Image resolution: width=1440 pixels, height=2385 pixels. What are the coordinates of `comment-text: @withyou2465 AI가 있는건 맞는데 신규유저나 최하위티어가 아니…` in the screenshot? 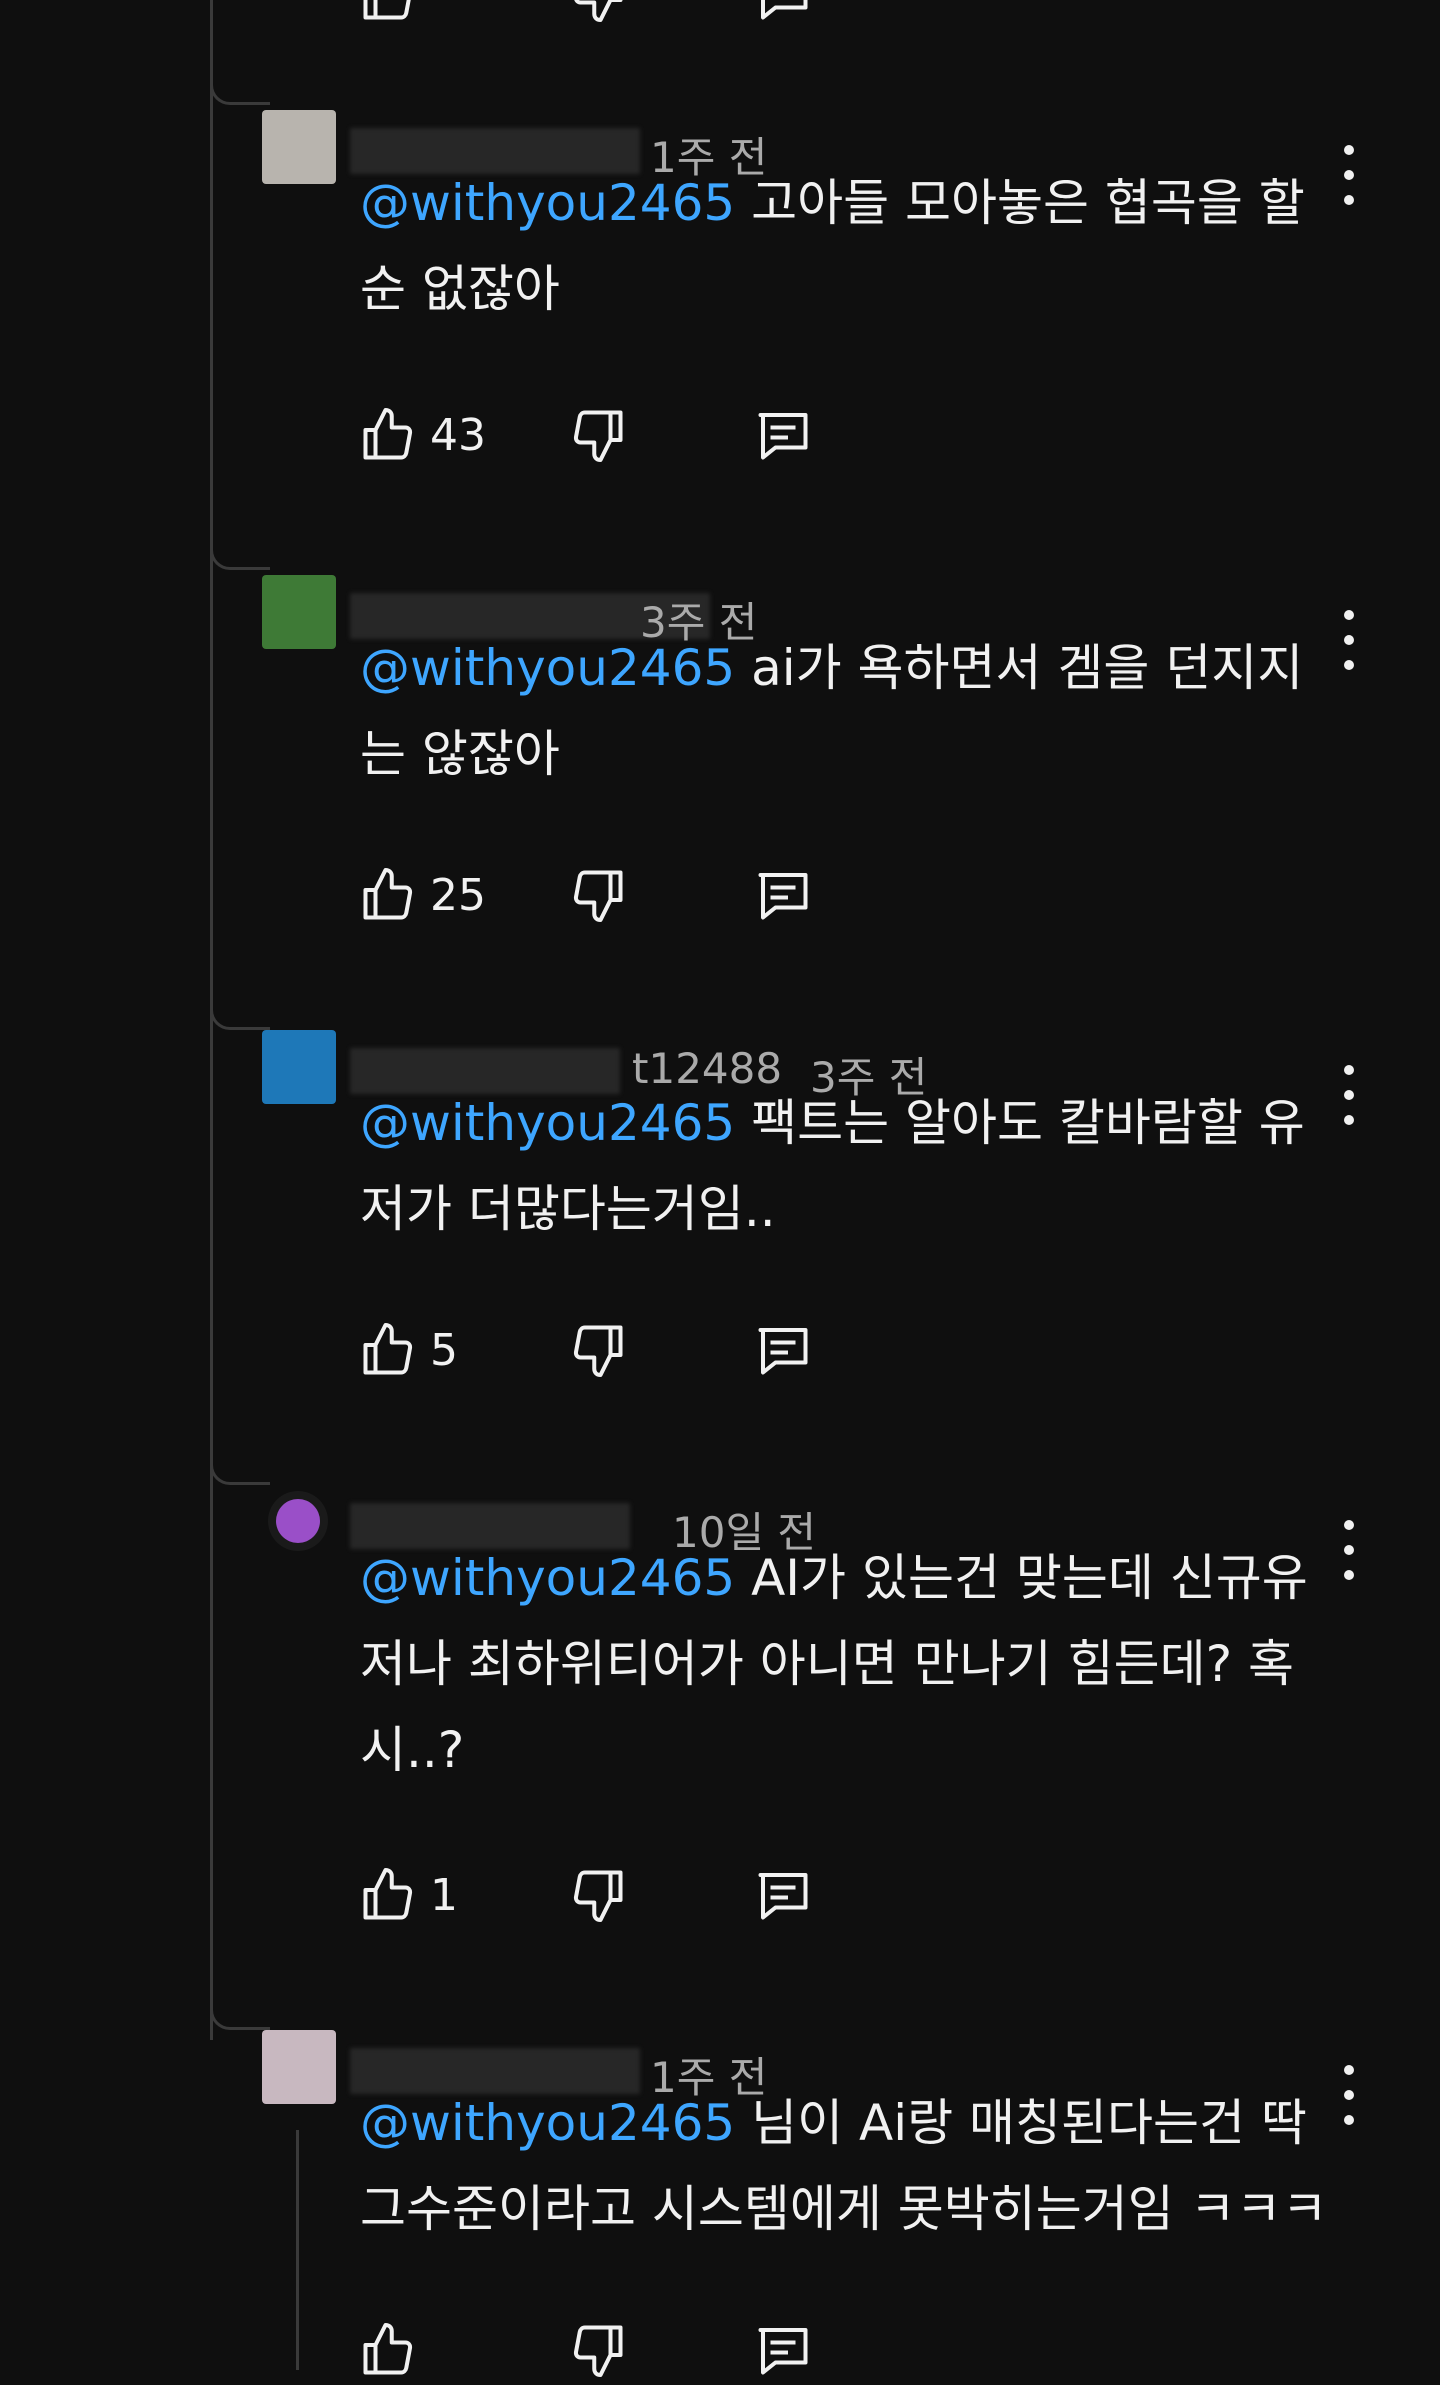 It's located at (850, 1664).